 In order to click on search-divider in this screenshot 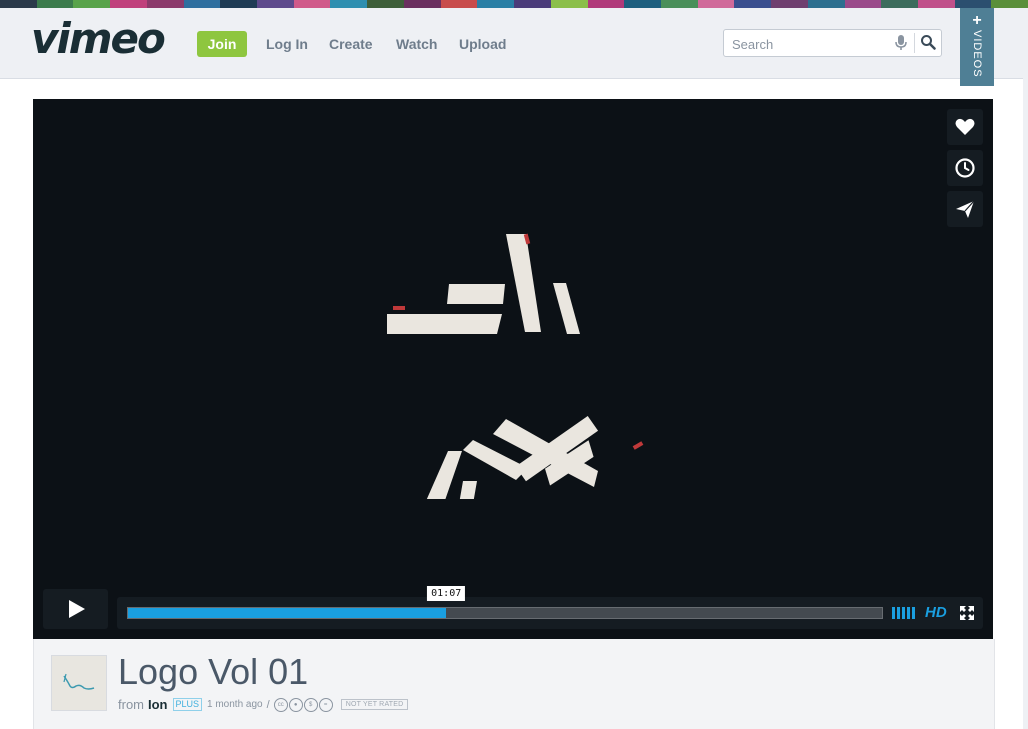, I will do `click(914, 43)`.